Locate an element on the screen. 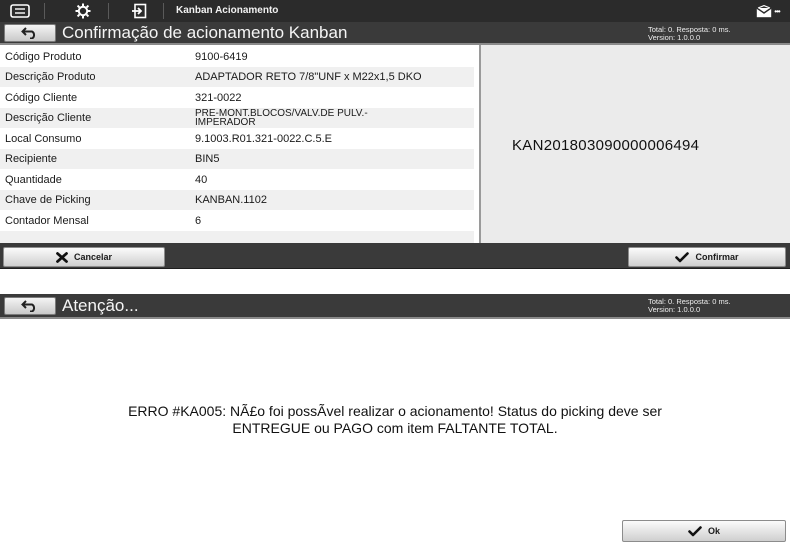 The height and width of the screenshot is (544, 790). row-value: KANBAN.1102 is located at coordinates (231, 200).